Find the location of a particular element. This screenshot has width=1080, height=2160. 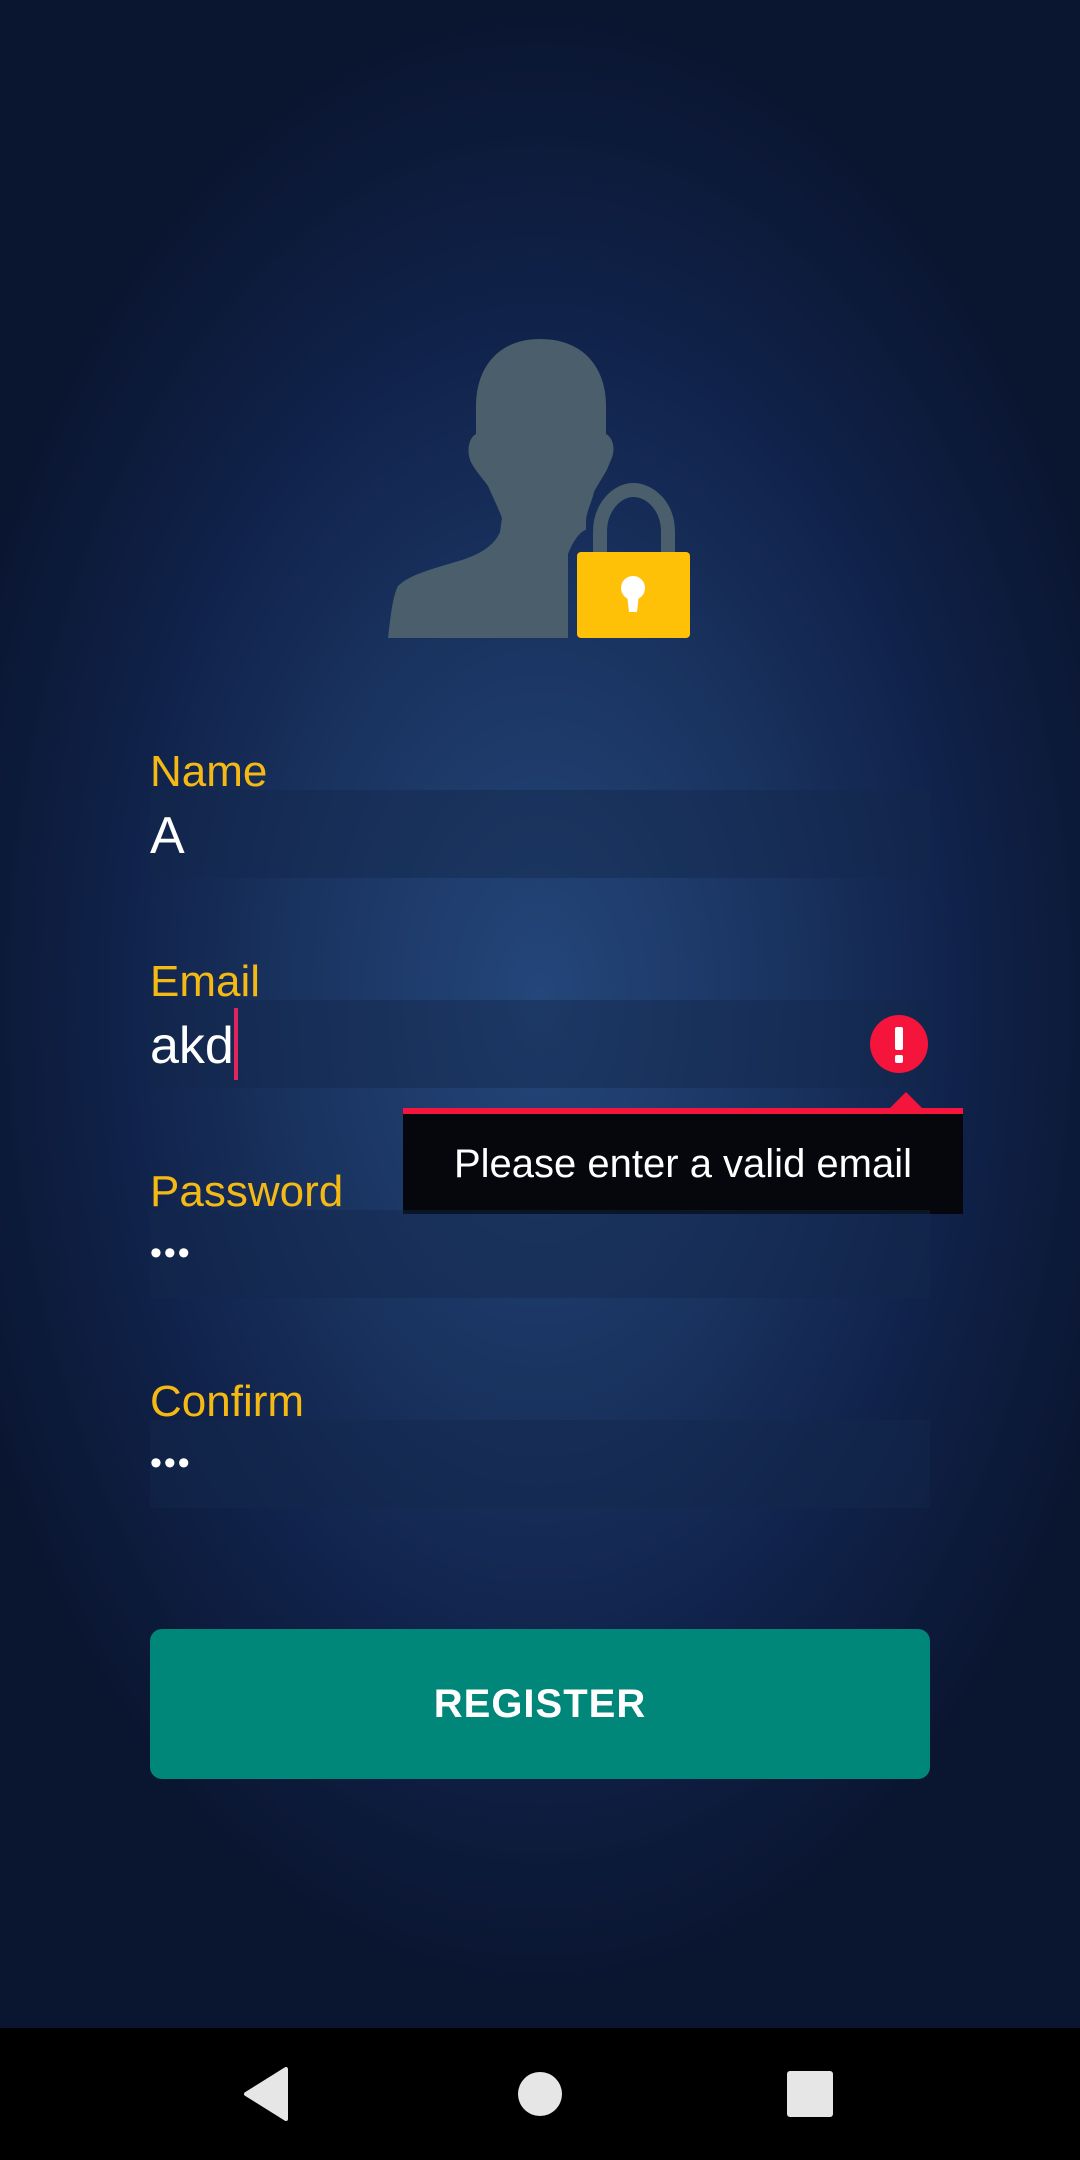

password-label: Password is located at coordinates (247, 1191).